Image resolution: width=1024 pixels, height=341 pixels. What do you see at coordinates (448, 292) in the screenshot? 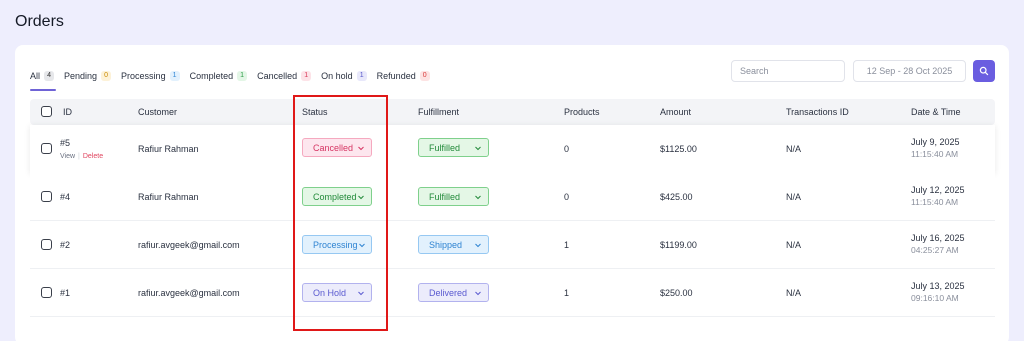
I see `fulfillment-value: Delivered` at bounding box center [448, 292].